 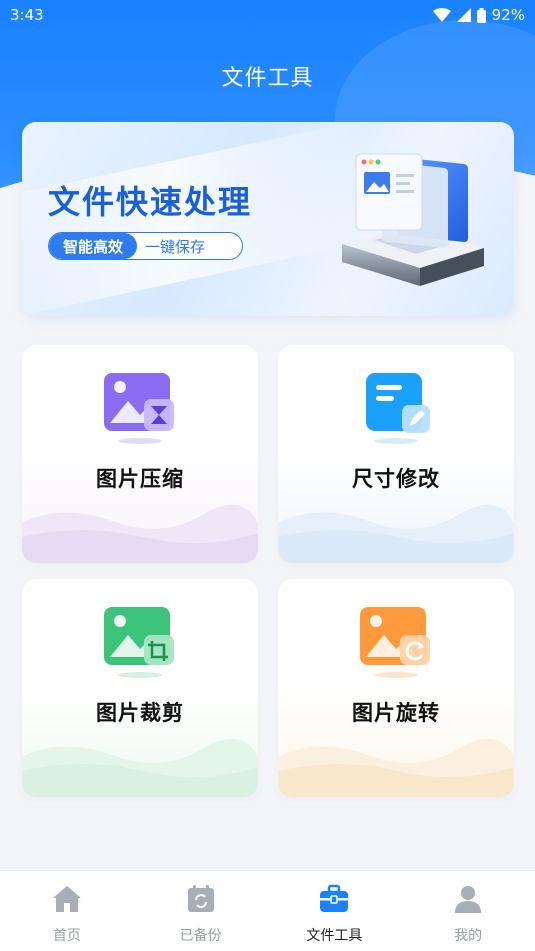 I want to click on tool-card-resize: 尺寸修改, so click(x=396, y=454).